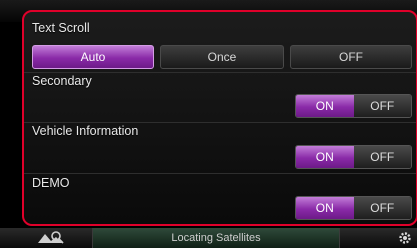 The height and width of the screenshot is (248, 417). Describe the element at coordinates (351, 57) in the screenshot. I see `text-scroll-off-button: OFF` at that location.